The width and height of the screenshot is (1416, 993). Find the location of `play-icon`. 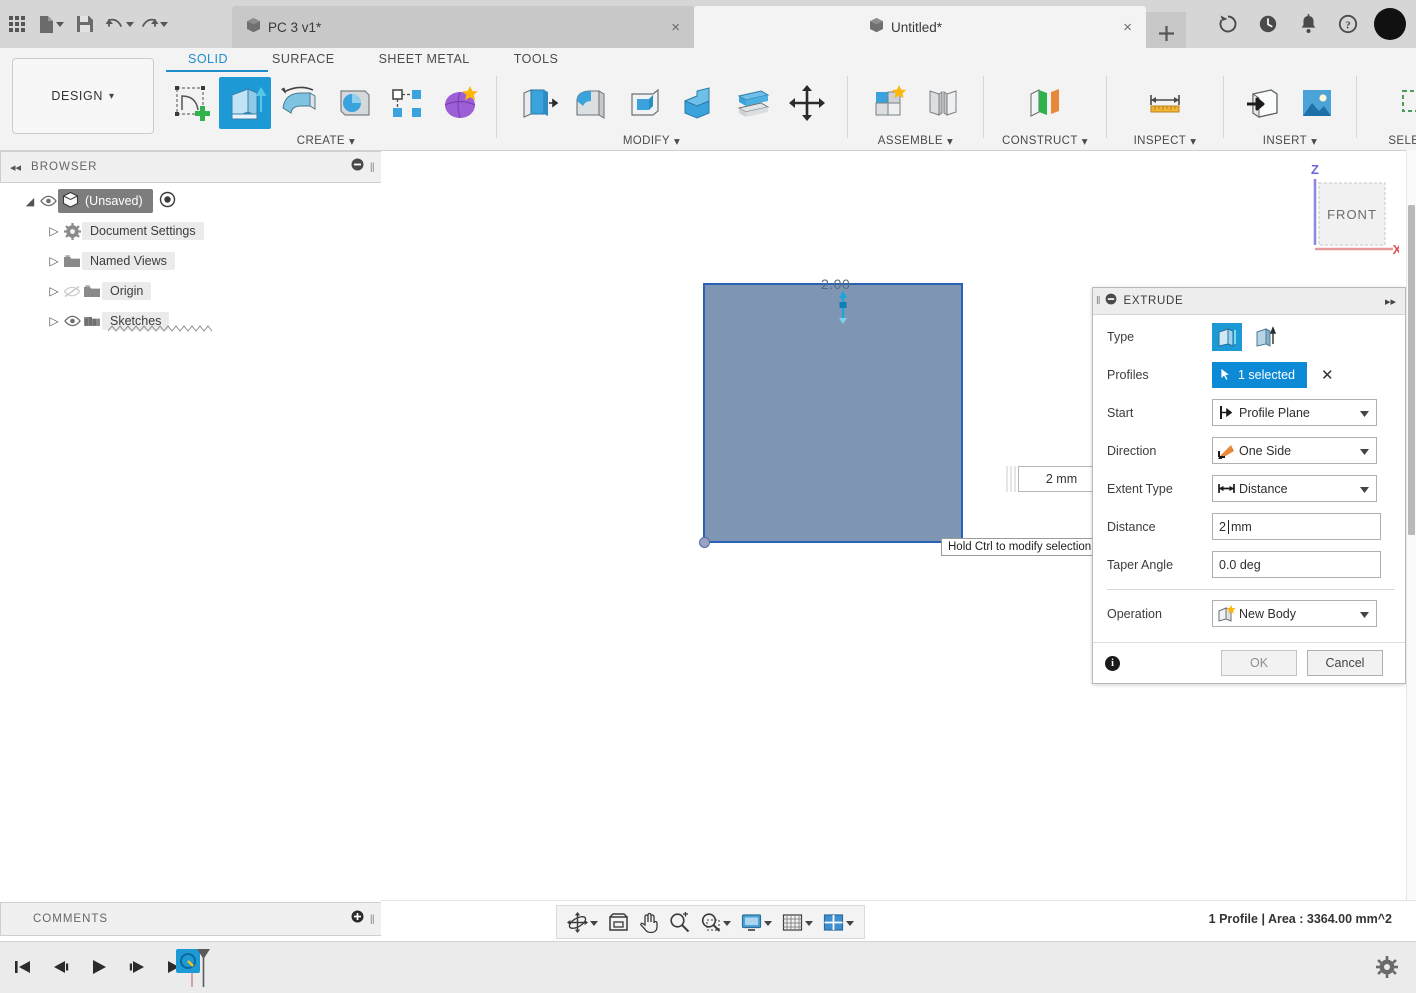

play-icon is located at coordinates (99, 967).